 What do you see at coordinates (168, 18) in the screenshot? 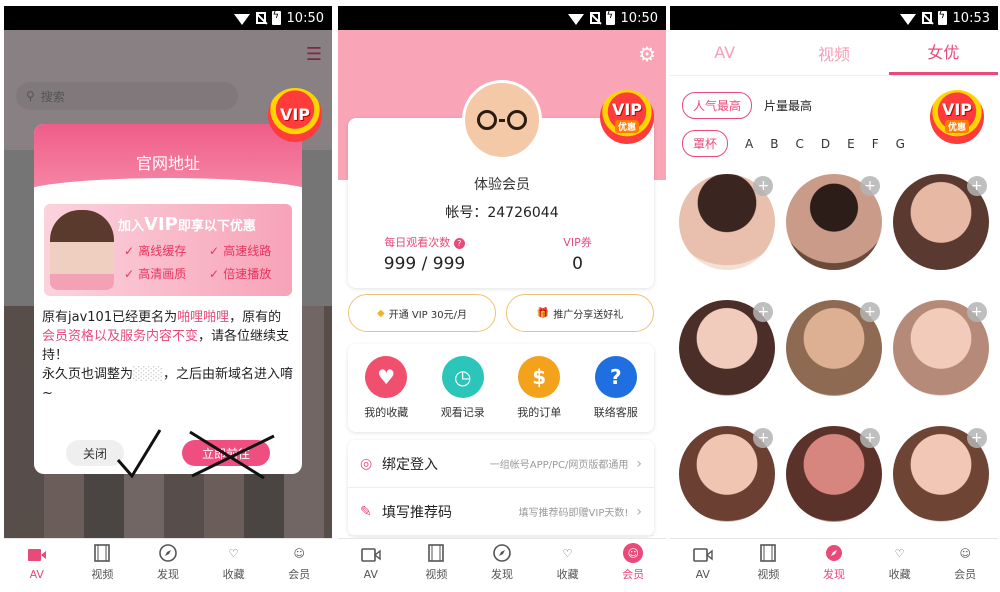
I see `status-bar: 10:50` at bounding box center [168, 18].